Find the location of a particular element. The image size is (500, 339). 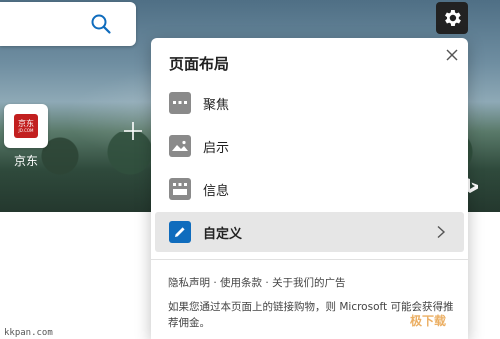

layout-option-label: 聚焦 is located at coordinates (216, 105).